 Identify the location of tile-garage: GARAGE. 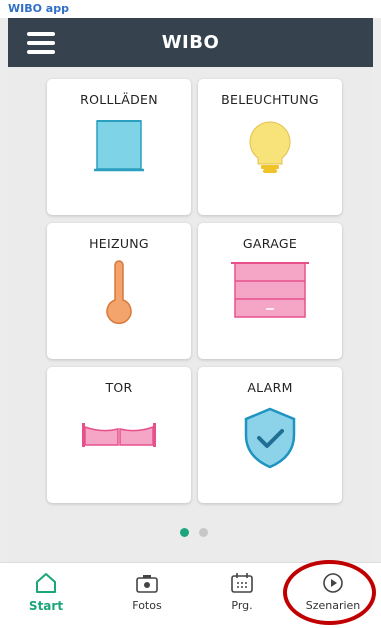
(270, 291).